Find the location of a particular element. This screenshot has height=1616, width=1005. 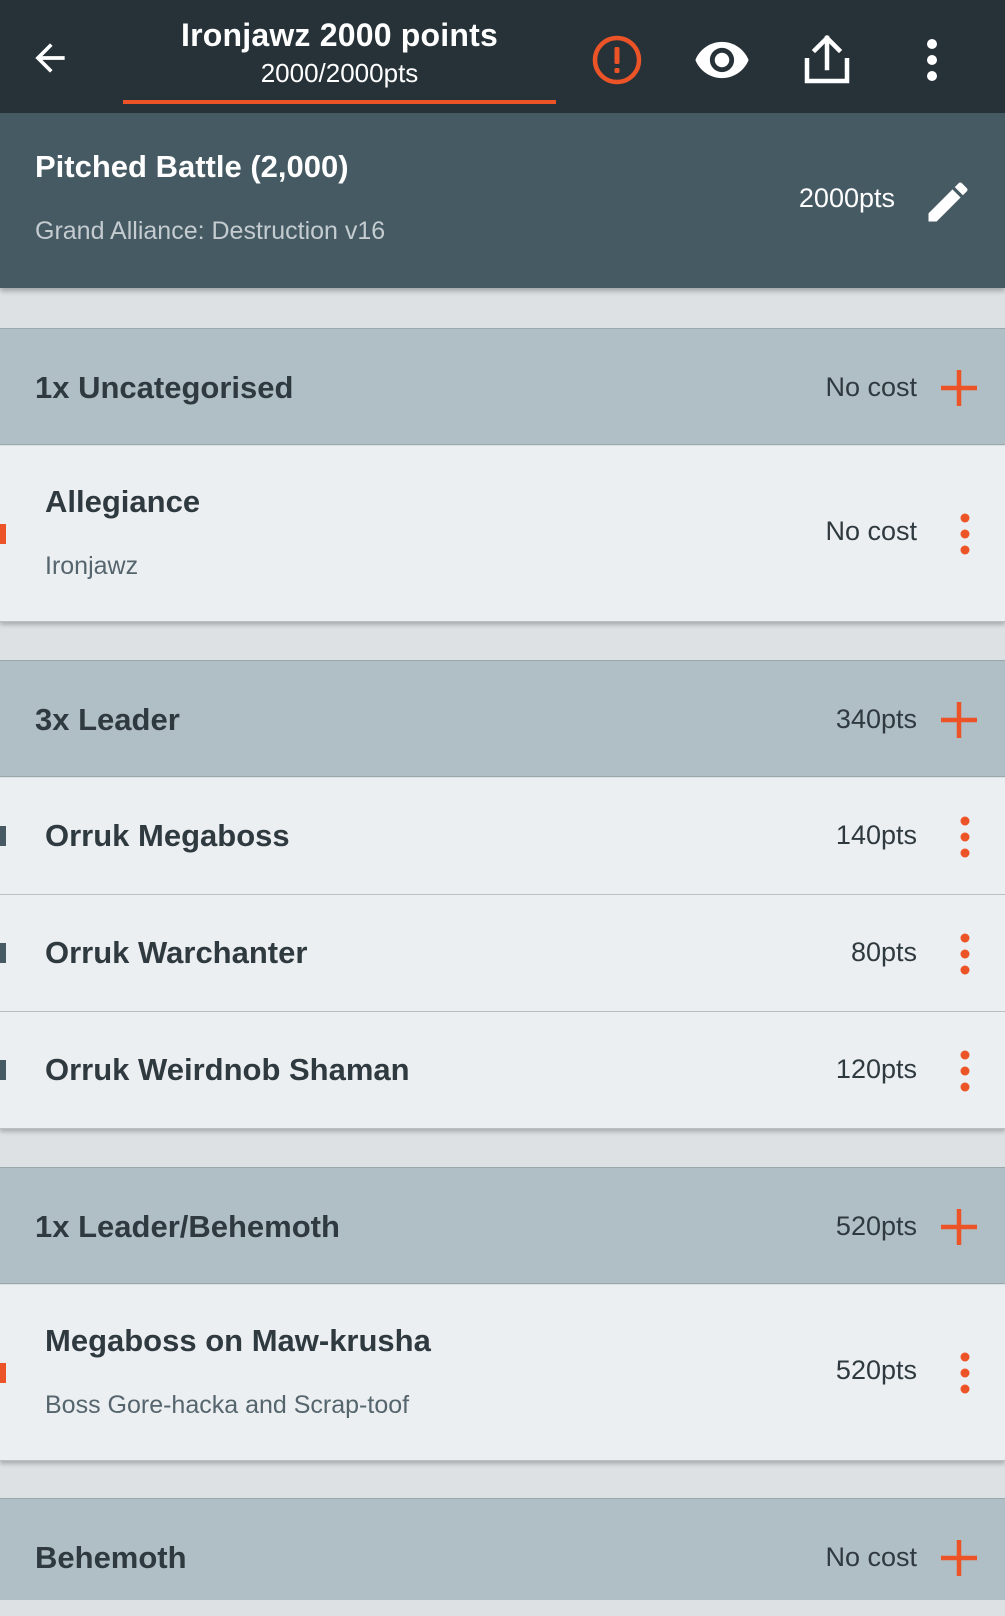

category-leader: 3x Leader 340pts is located at coordinates (502, 718).